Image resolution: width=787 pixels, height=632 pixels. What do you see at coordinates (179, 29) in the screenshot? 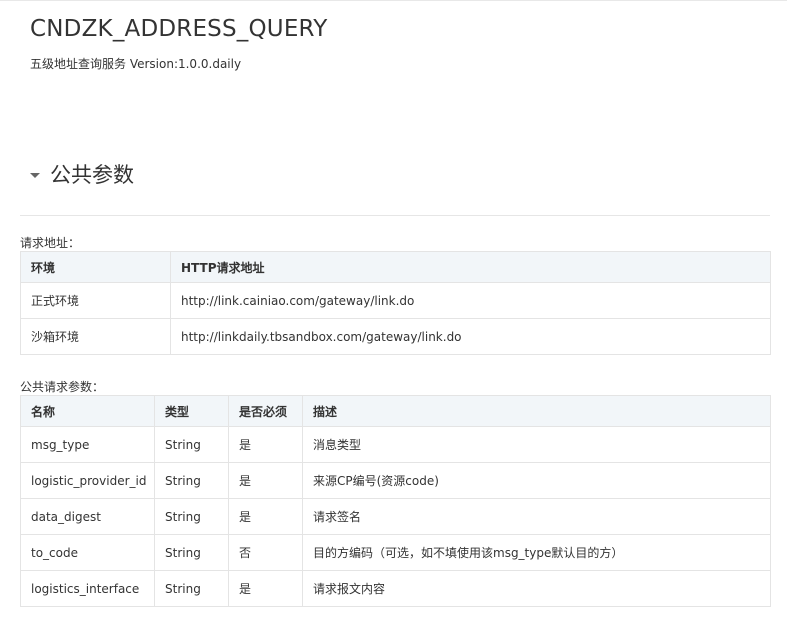
I see `page-title: CNDZK_ADDRESS_QUERY` at bounding box center [179, 29].